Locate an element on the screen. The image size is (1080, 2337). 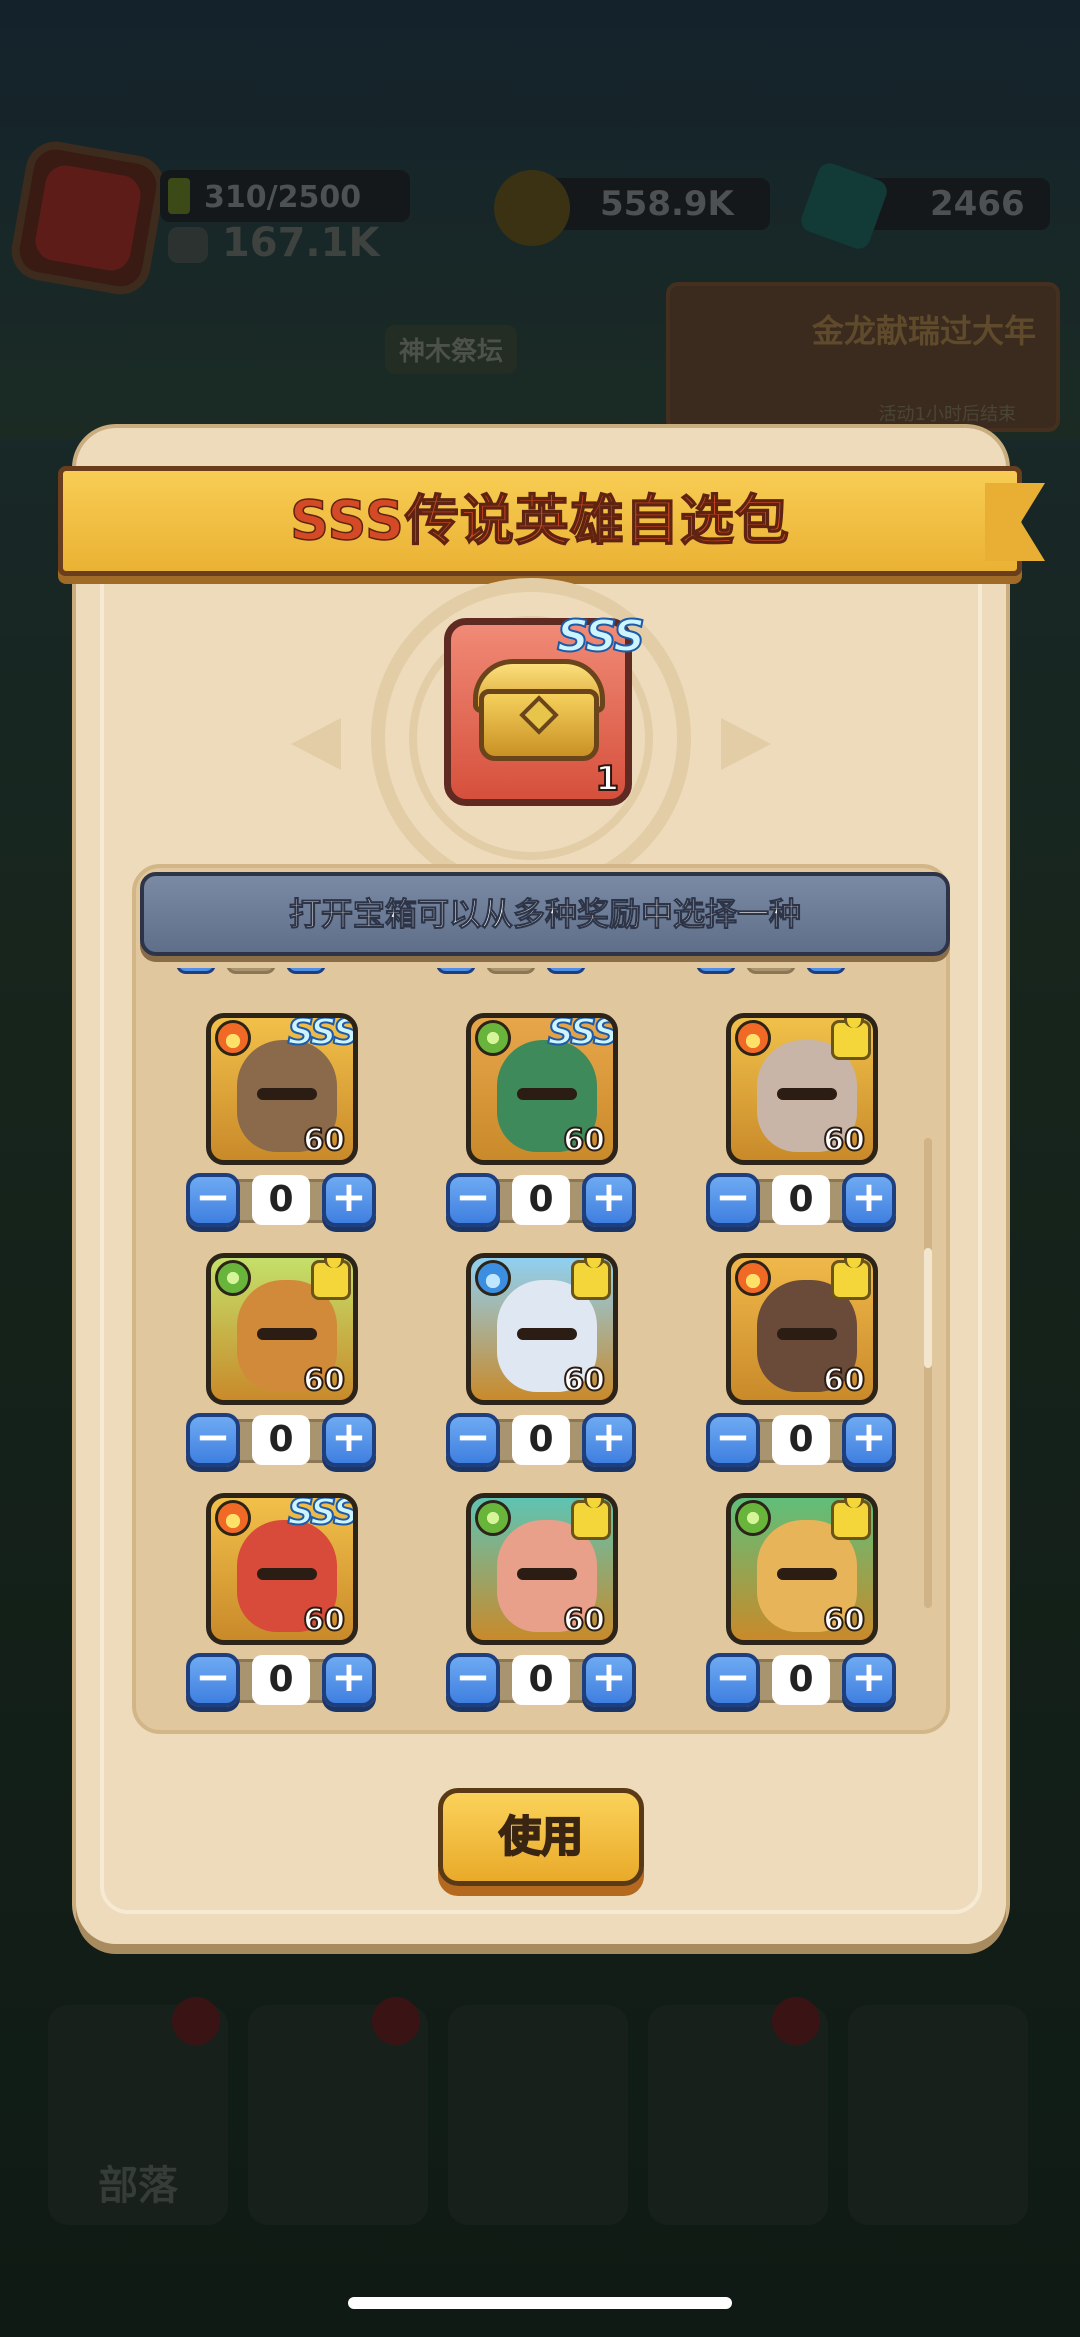
energy-icon is located at coordinates (179, 196).